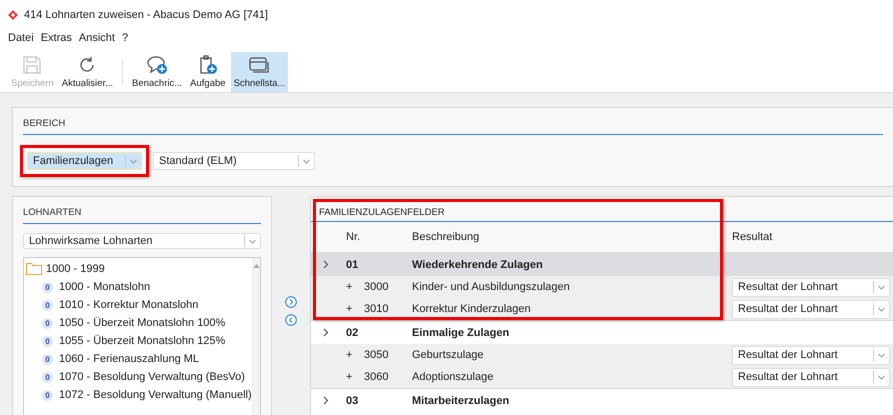 The width and height of the screenshot is (893, 415). What do you see at coordinates (152, 377) in the screenshot?
I see `tree-item: 1070 - Besoldung Verwaltung (BesVo)` at bounding box center [152, 377].